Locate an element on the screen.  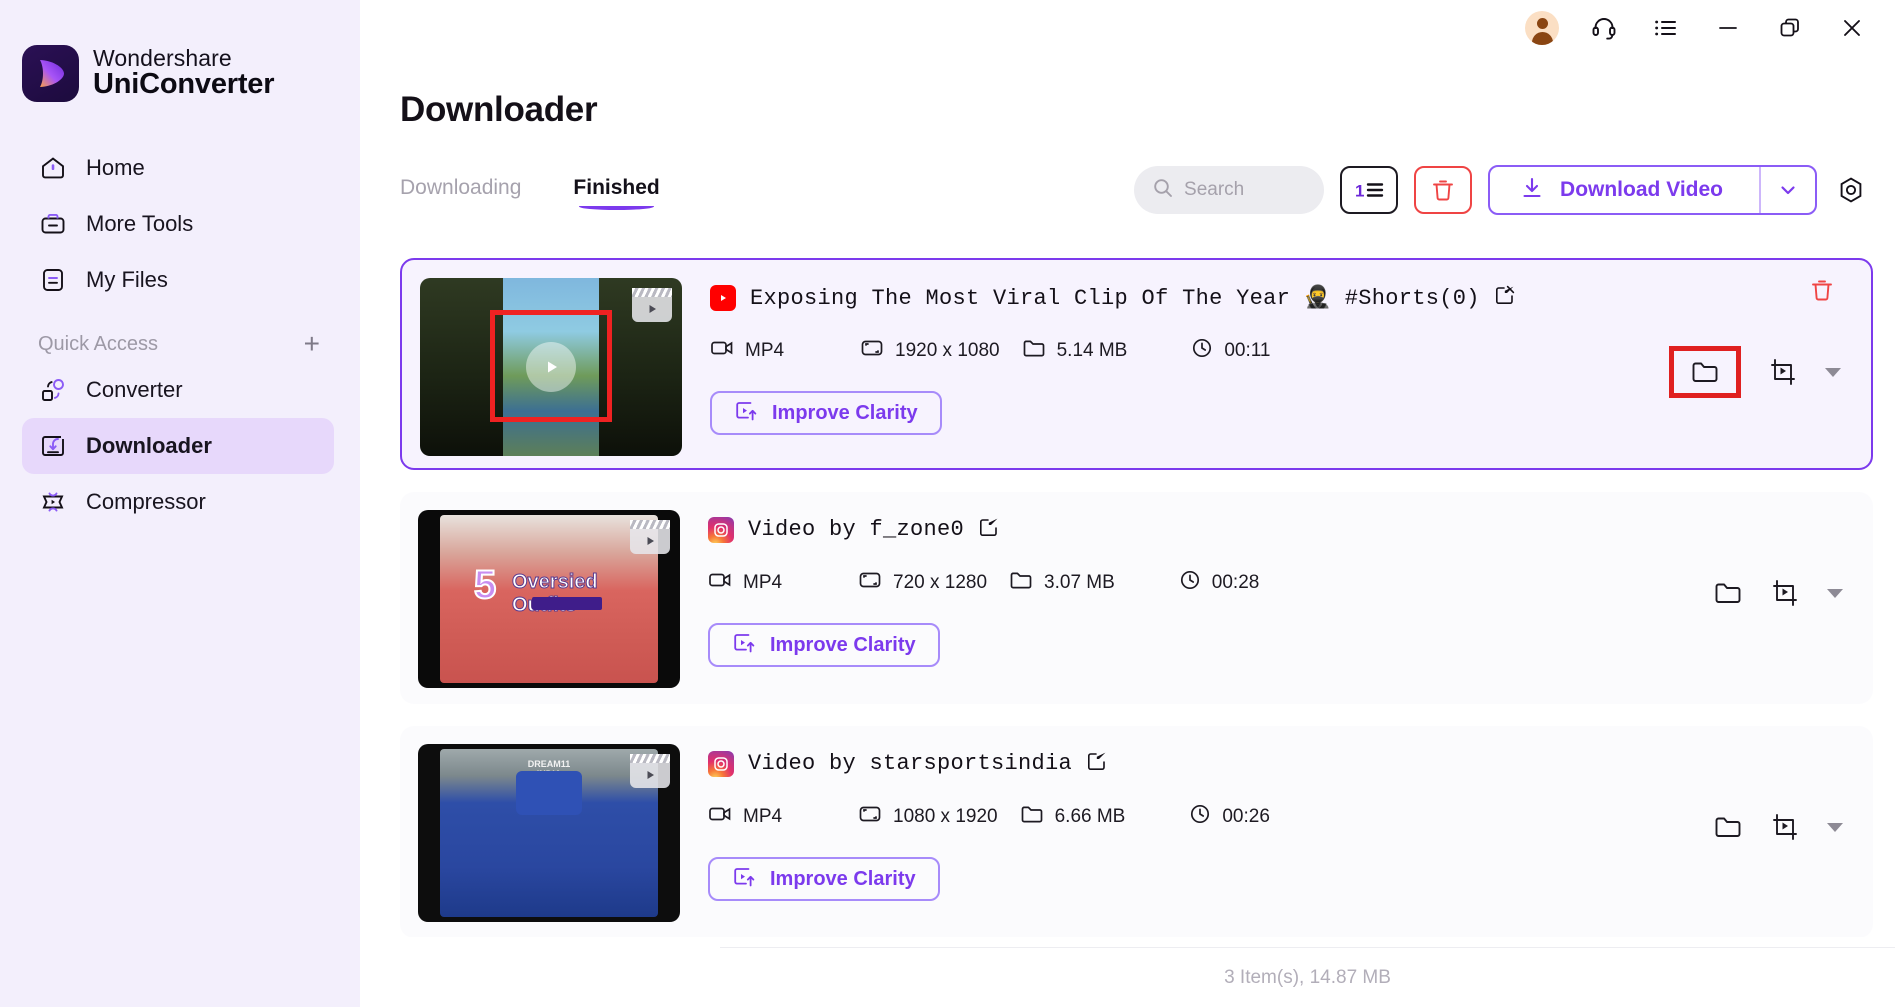
list-menu-icon is located at coordinates (1666, 28).